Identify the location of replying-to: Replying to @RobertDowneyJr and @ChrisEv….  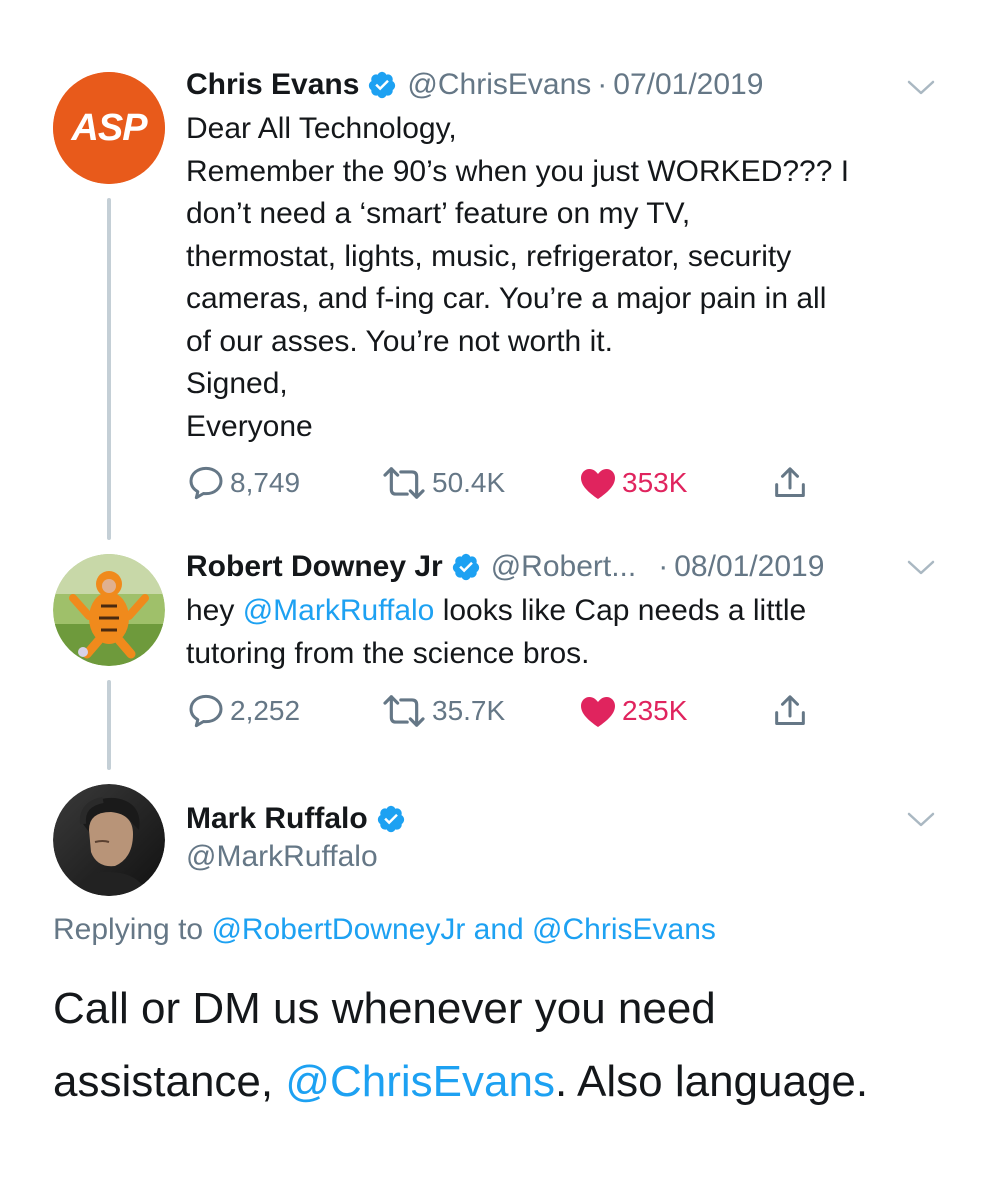
(384, 930).